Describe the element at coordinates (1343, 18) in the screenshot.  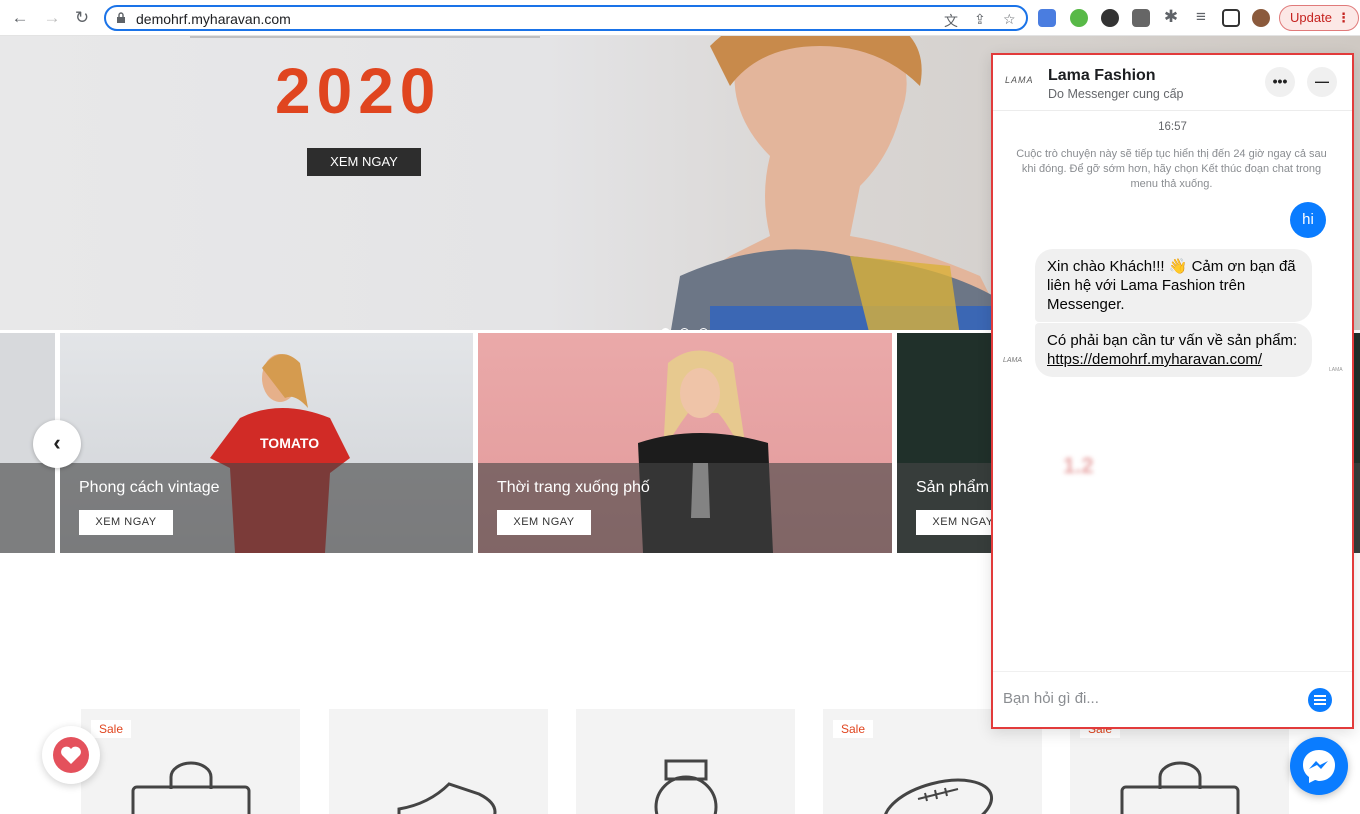
I see `more-vert-icon: ⋮` at that location.